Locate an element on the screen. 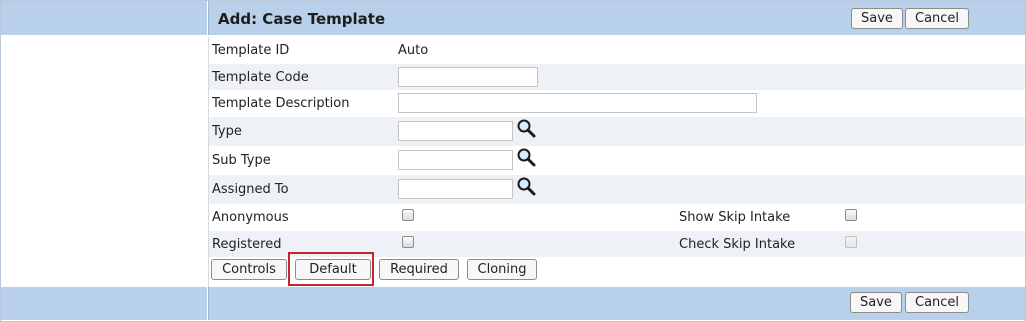  sub-type-input is located at coordinates (455, 160).